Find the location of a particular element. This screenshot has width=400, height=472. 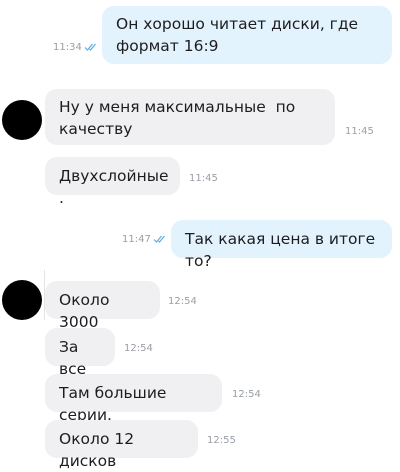

message-time: 12:55 is located at coordinates (221, 440).